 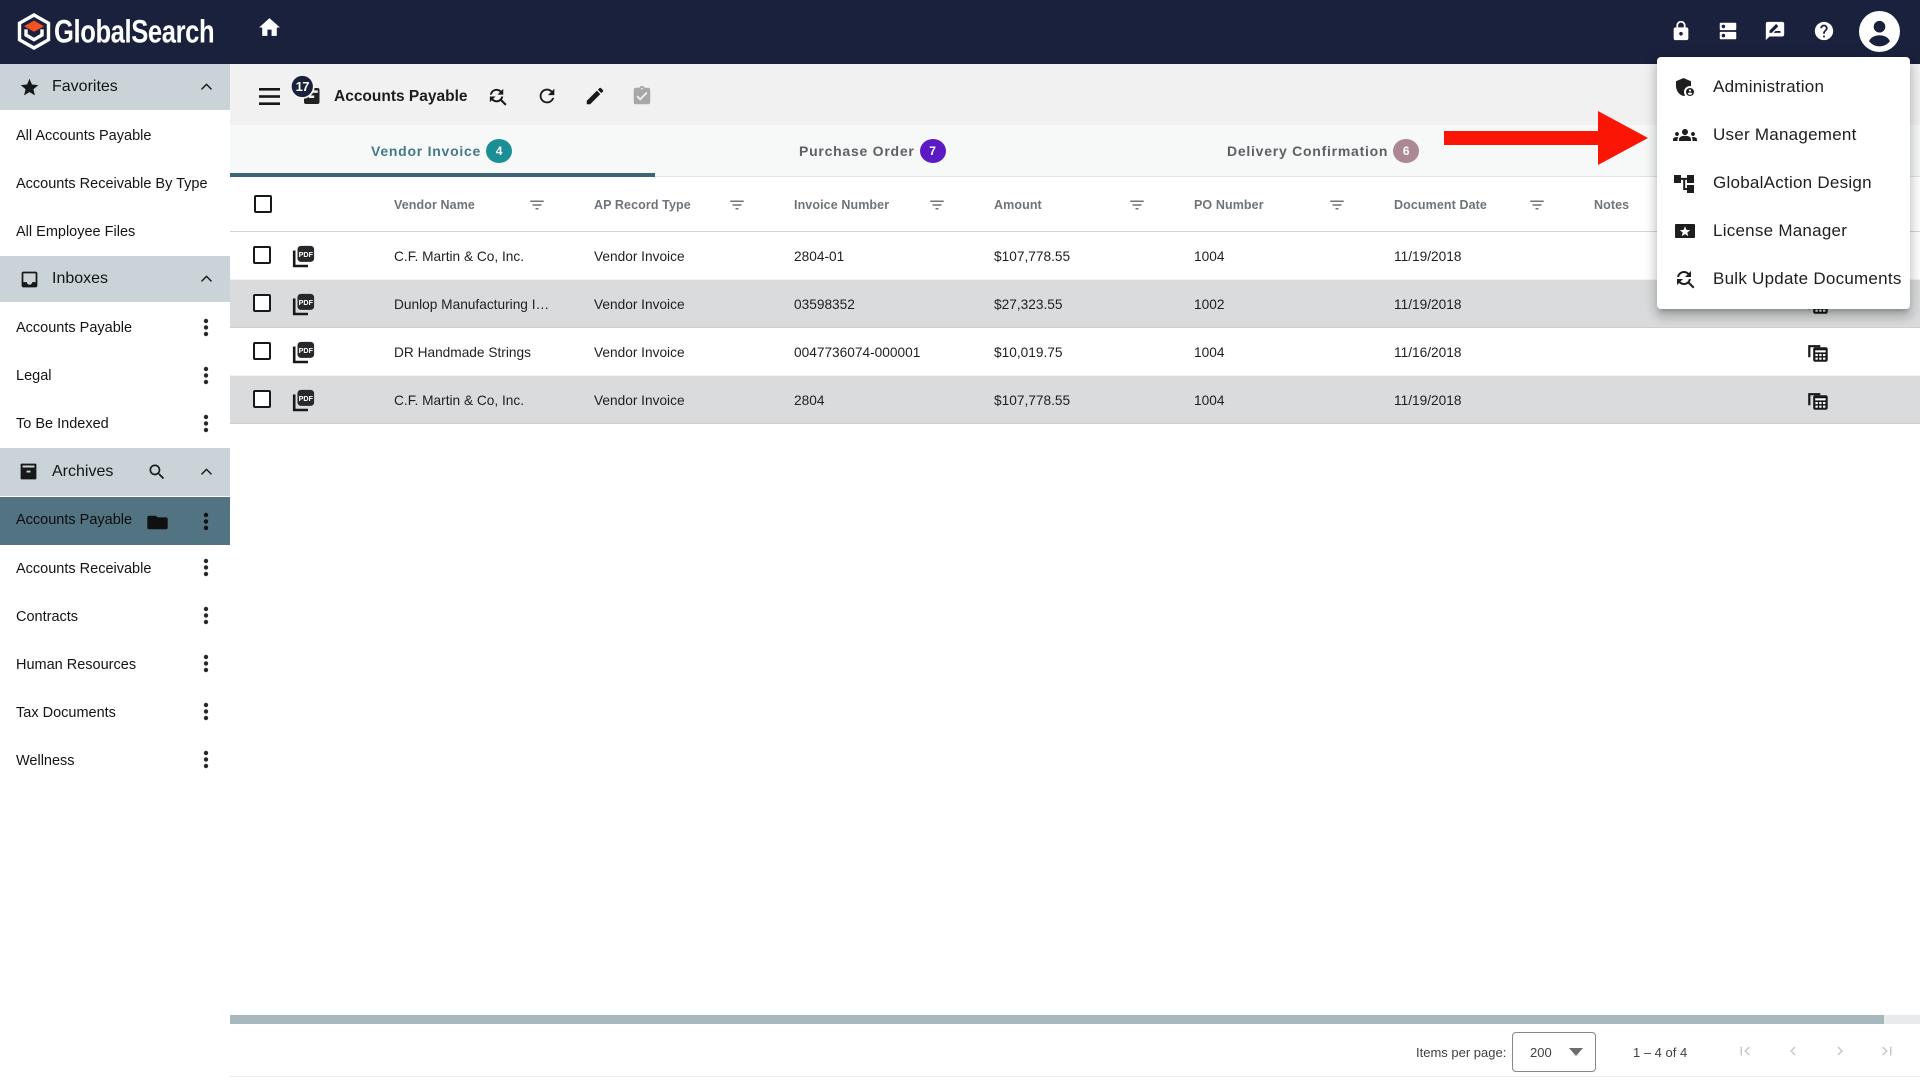 What do you see at coordinates (303, 86) in the screenshot?
I see `svg-text: 17` at bounding box center [303, 86].